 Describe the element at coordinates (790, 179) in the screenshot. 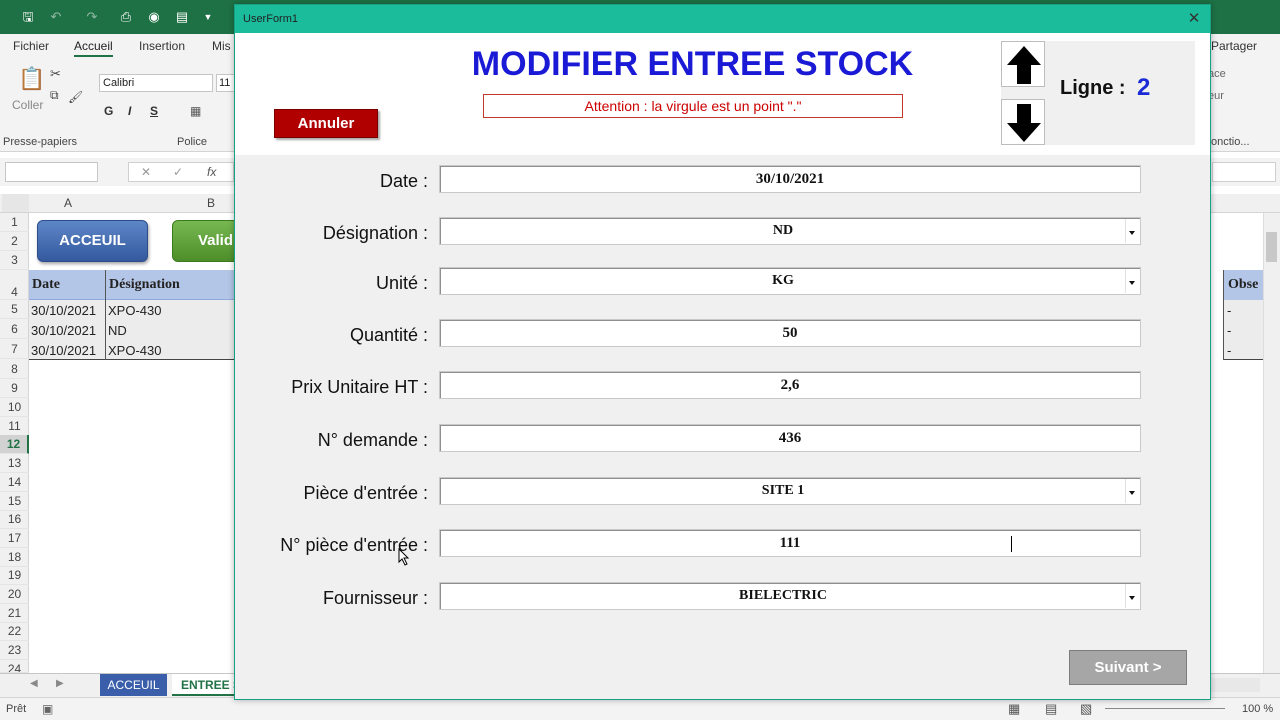

I see `date-field: 30/10/2021` at that location.